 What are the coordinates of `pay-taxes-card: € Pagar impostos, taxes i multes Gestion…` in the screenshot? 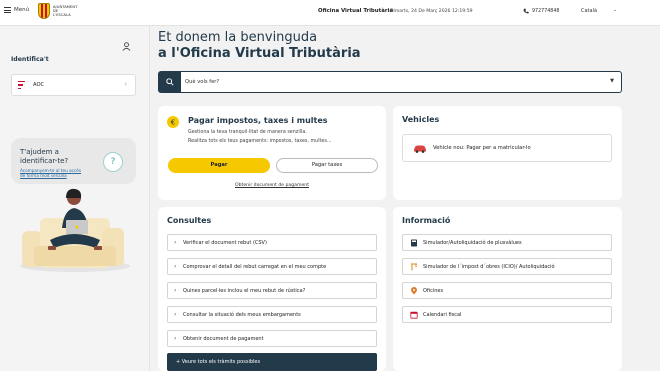 It's located at (272, 153).